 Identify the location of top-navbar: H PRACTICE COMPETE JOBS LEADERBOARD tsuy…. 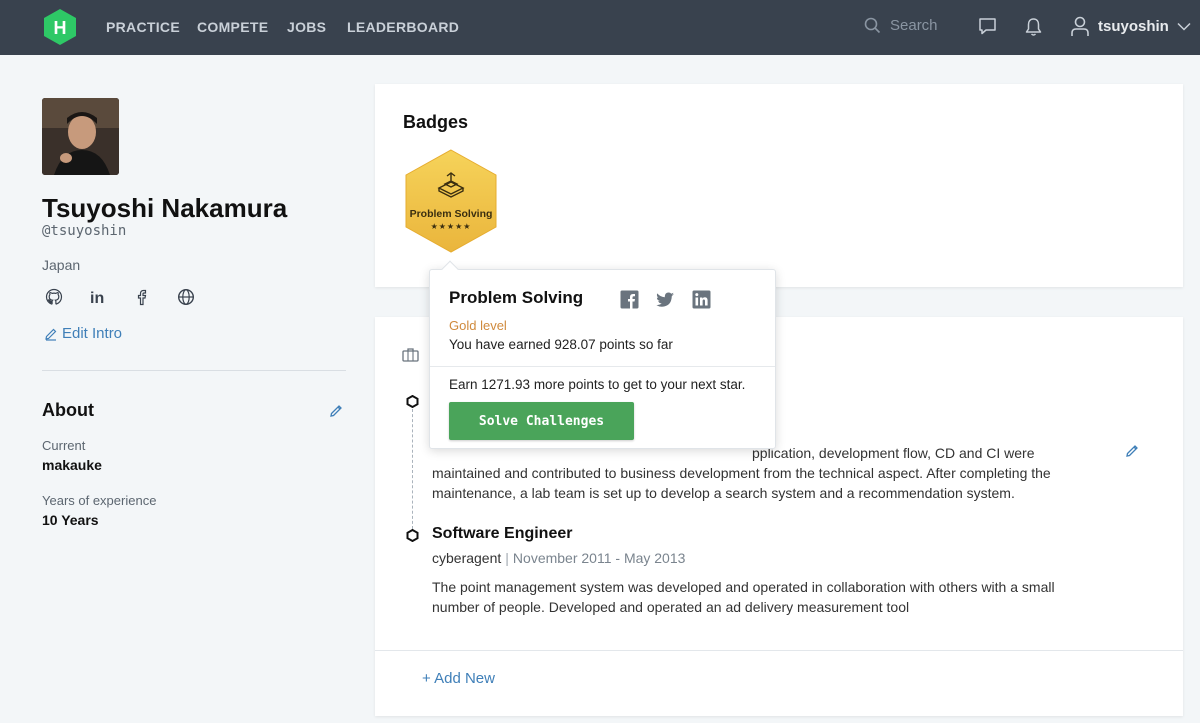
(600, 27).